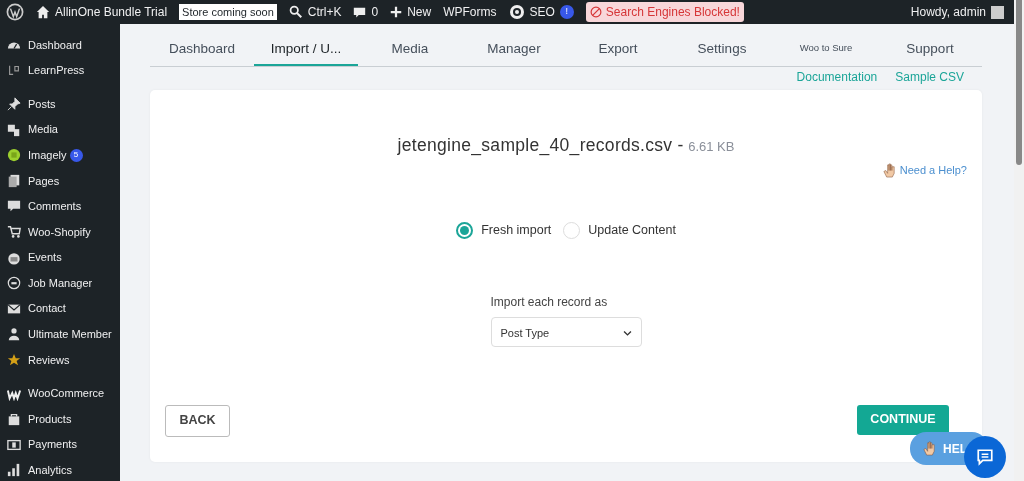 The image size is (1024, 481). I want to click on search-shortcut-link: Ctrl+K, so click(324, 12).